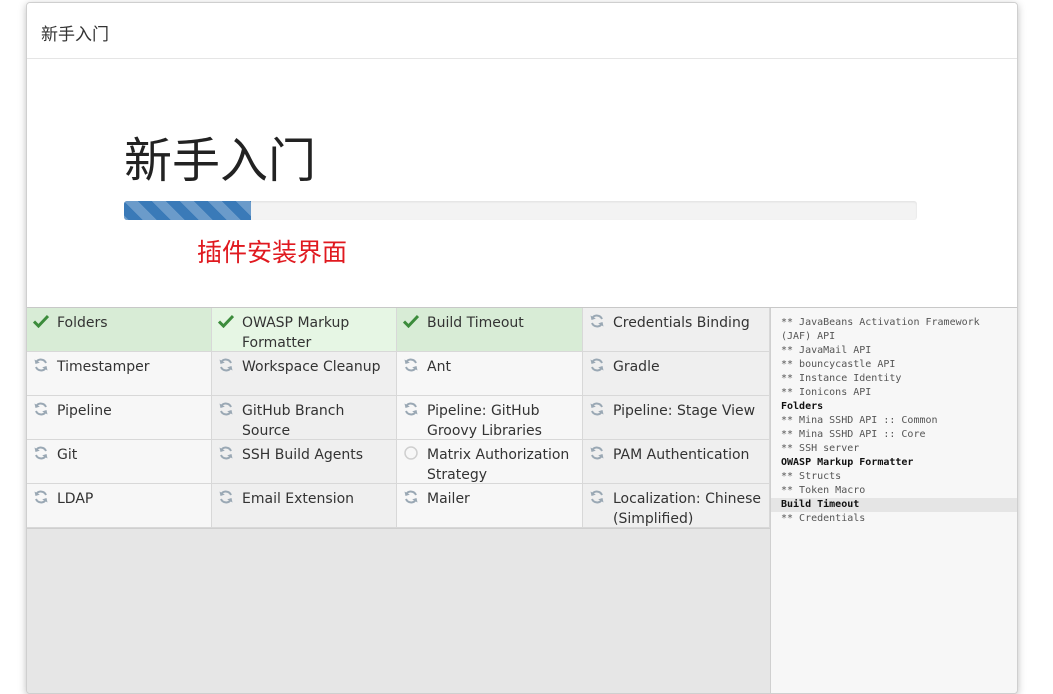  I want to click on plugin-name: Gradle, so click(636, 367).